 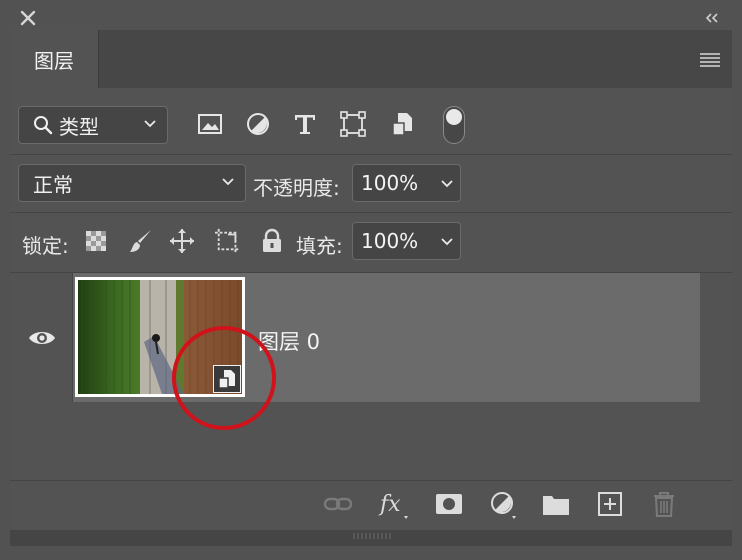 I want to click on scrollbar-track, so click(x=716, y=337).